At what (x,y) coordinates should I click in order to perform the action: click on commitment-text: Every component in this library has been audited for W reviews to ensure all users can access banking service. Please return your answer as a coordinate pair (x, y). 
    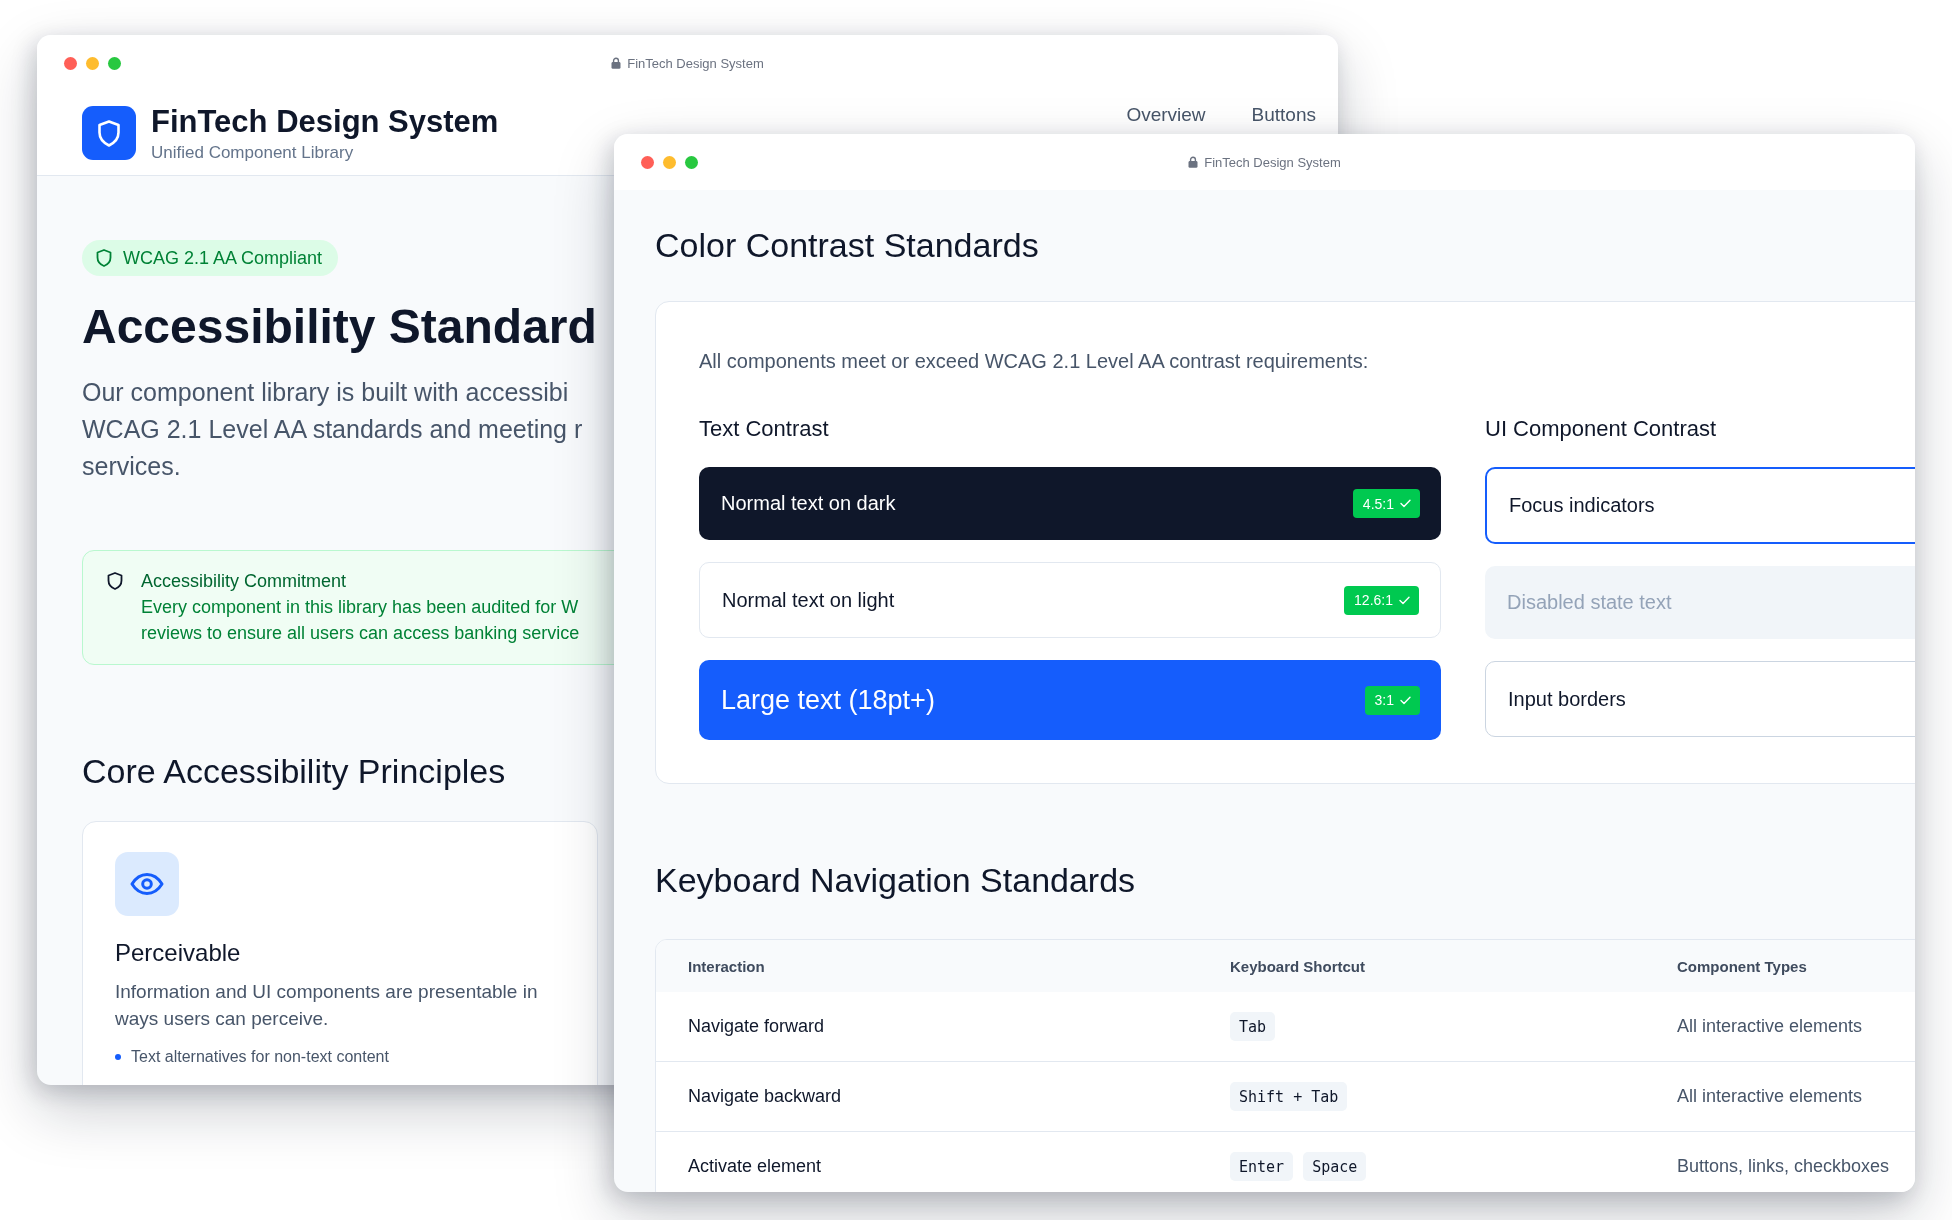
    Looking at the image, I should click on (360, 620).